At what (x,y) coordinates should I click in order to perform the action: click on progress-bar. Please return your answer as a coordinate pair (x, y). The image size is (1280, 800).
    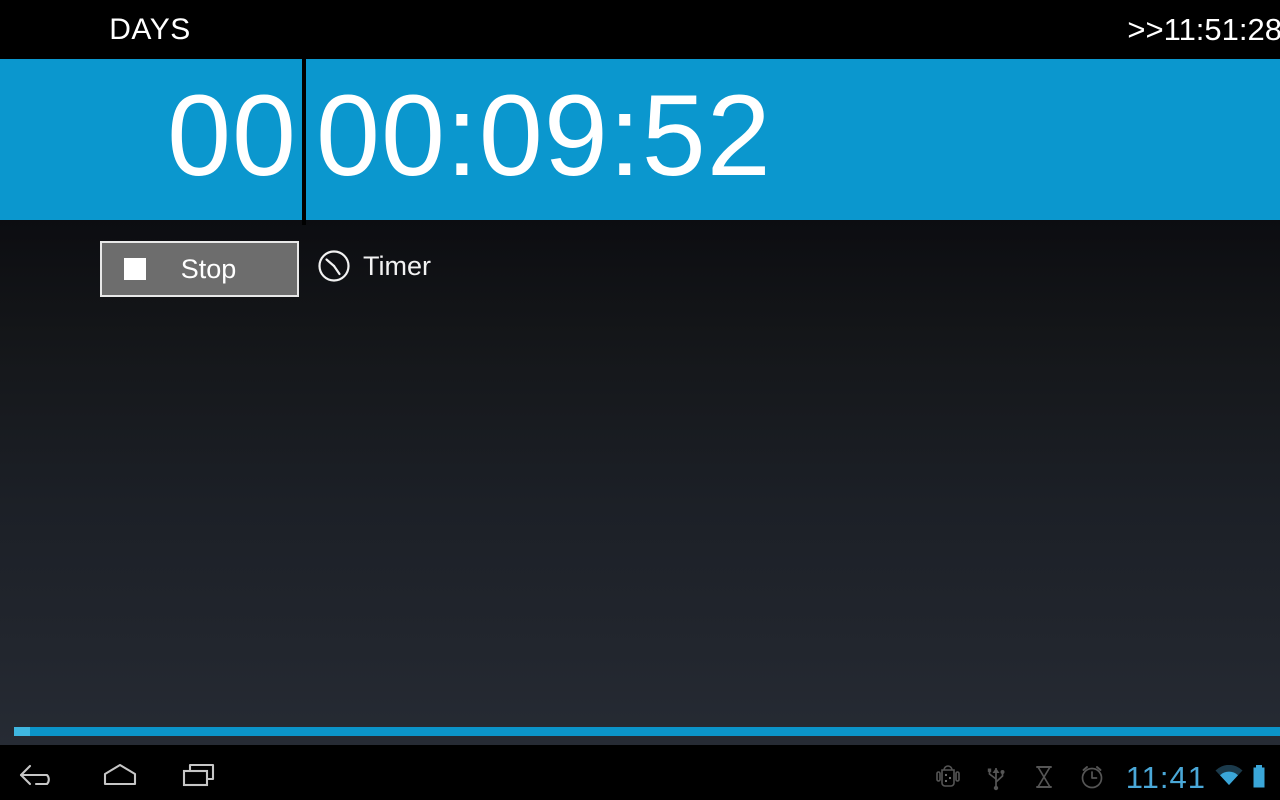
    Looking at the image, I should click on (640, 731).